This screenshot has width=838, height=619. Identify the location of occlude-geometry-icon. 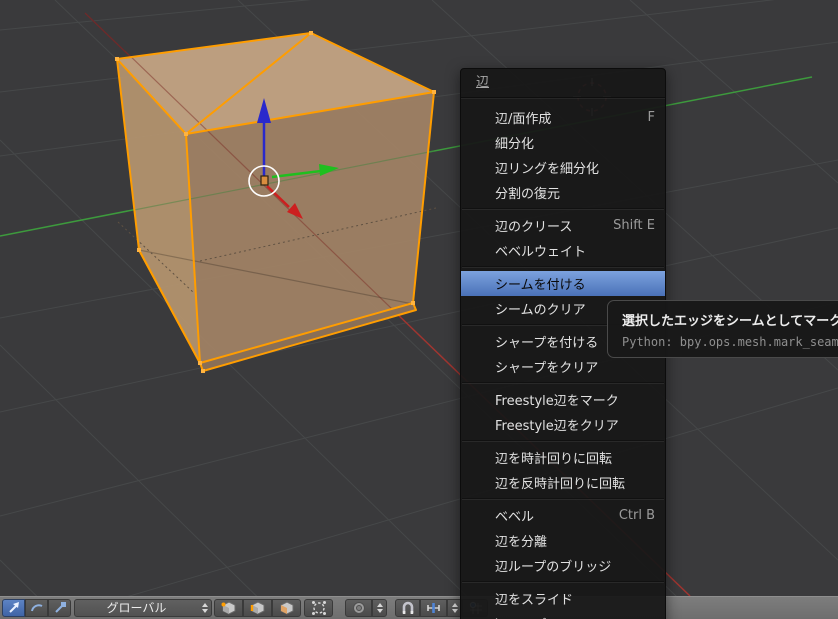
(318, 608).